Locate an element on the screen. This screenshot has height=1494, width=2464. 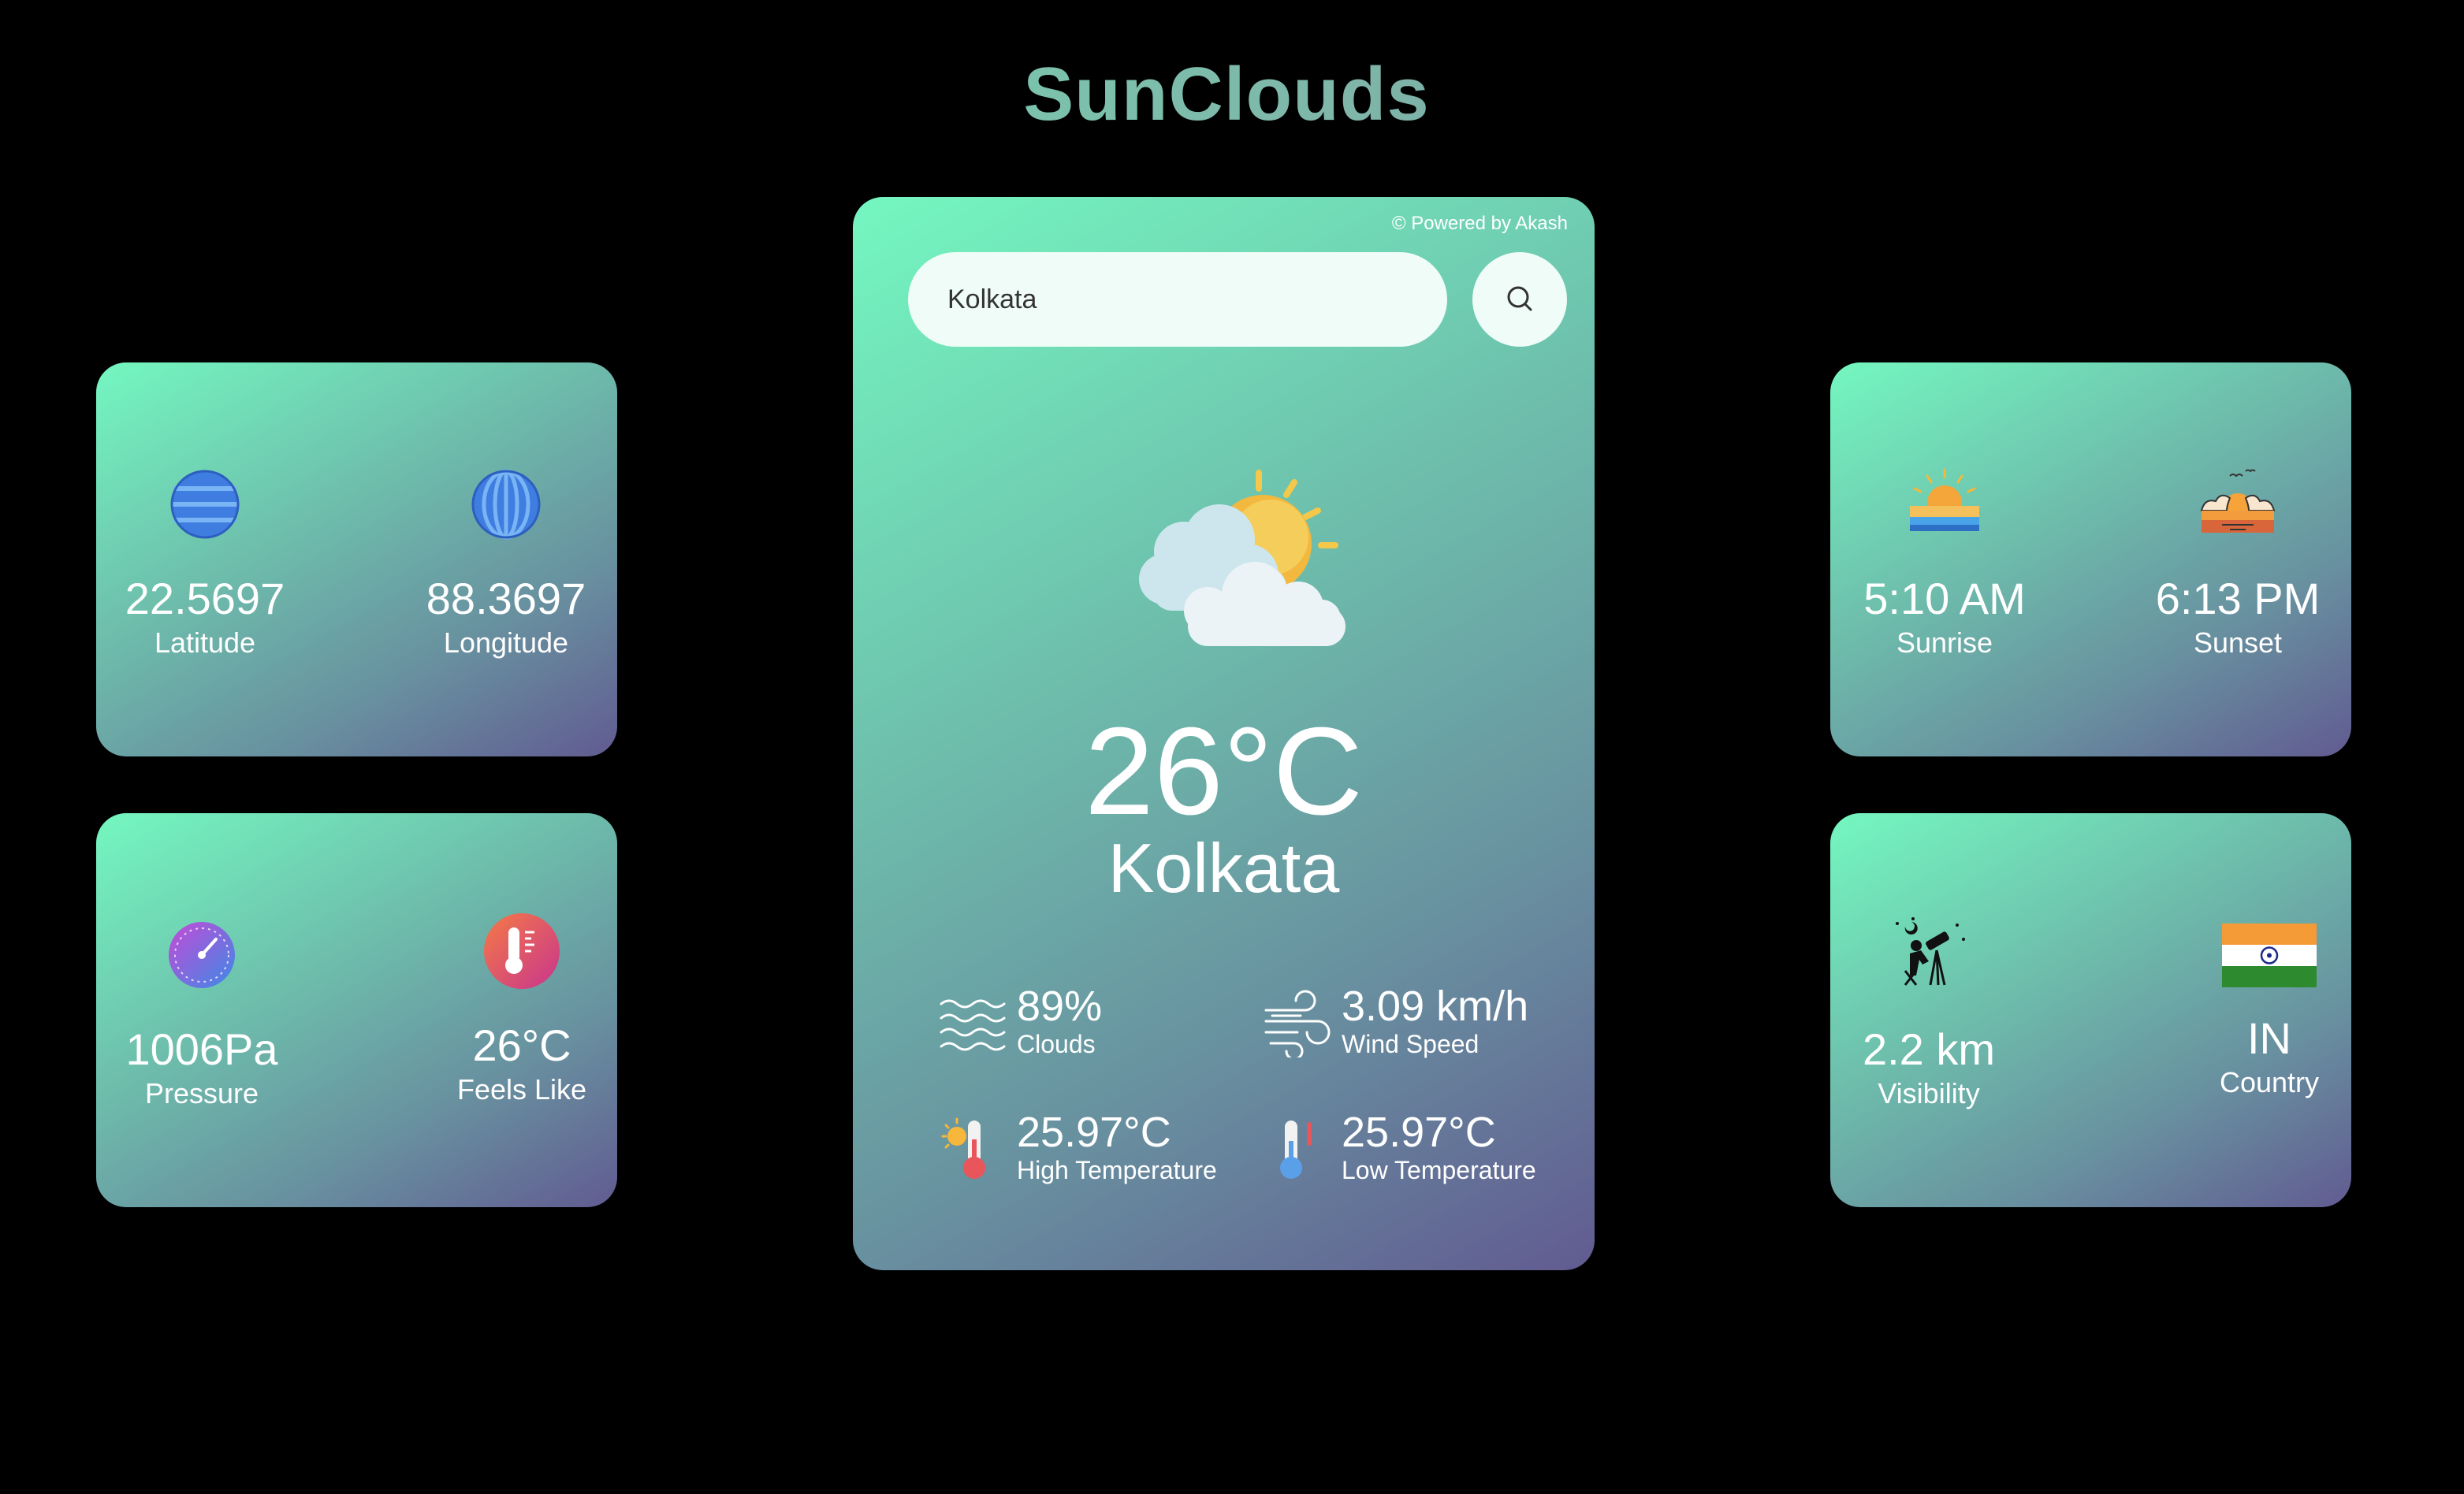
search-button is located at coordinates (1520, 299).